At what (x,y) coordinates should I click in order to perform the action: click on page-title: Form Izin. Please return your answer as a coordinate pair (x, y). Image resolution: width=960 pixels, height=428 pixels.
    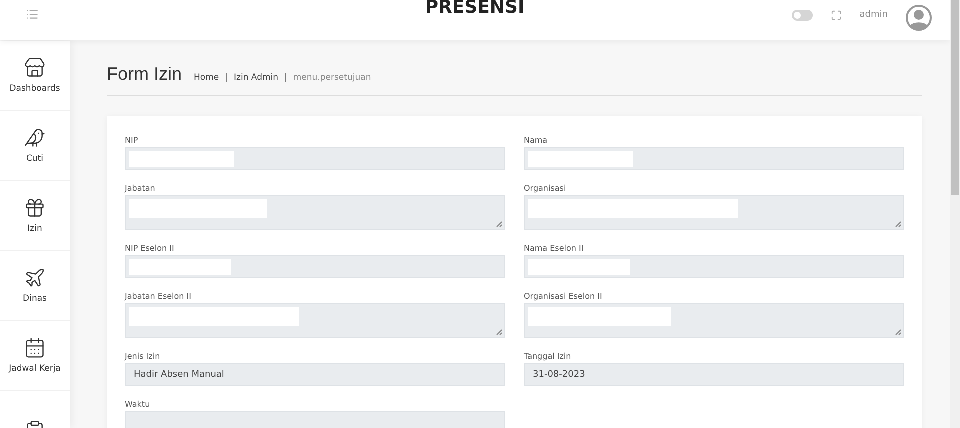
    Looking at the image, I should click on (144, 74).